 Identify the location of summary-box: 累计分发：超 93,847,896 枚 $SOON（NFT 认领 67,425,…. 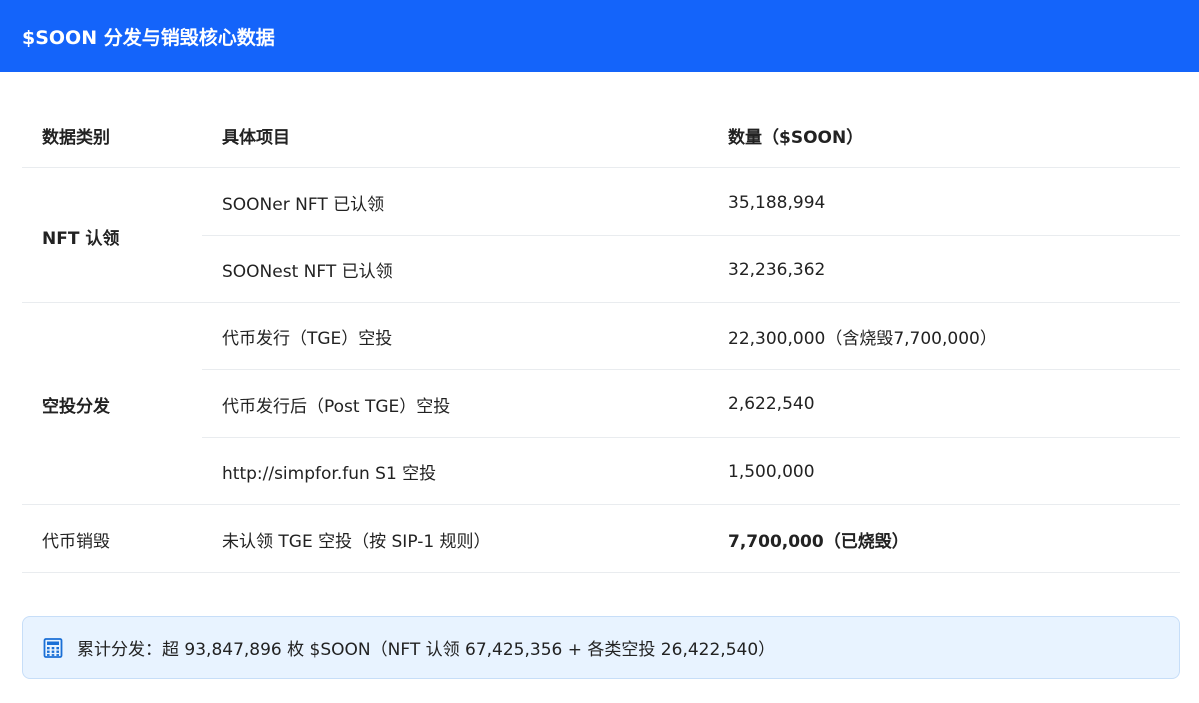
(601, 647).